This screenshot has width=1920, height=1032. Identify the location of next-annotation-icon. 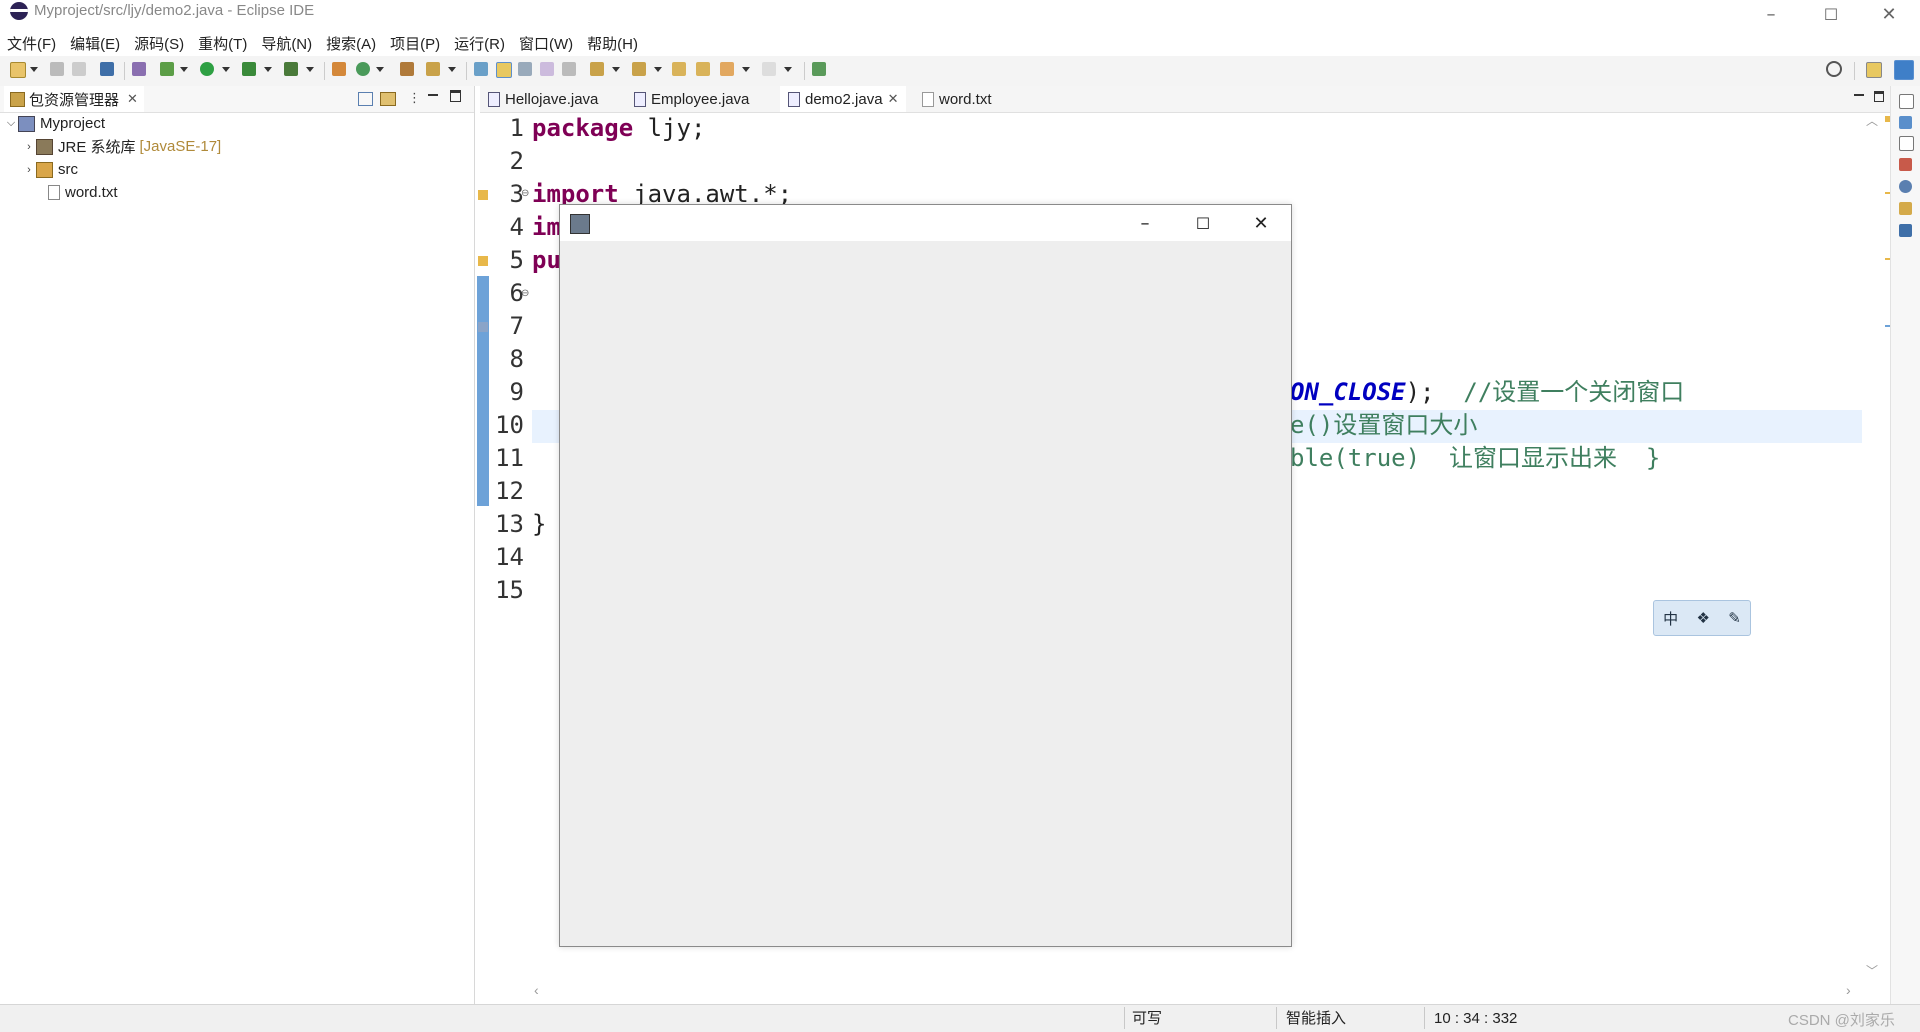
(597, 69).